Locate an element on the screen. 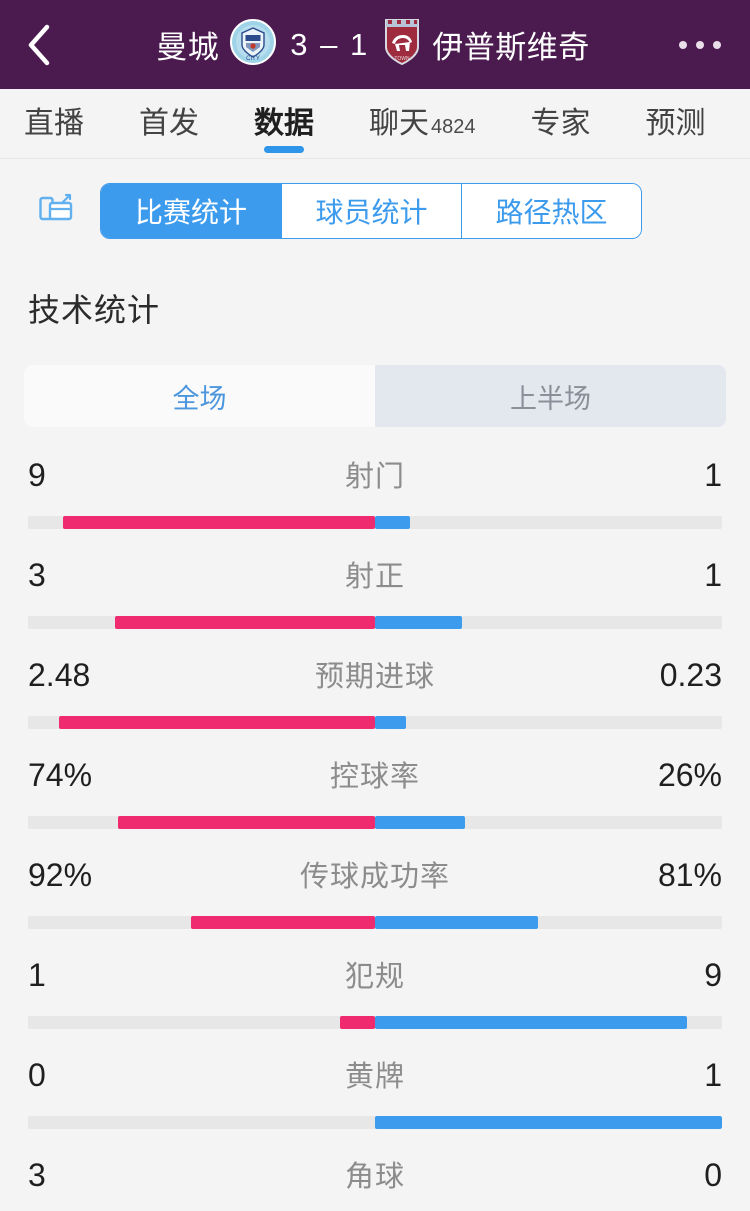 The width and height of the screenshot is (750, 1211). stat-row-header: 0 黄牌 1 is located at coordinates (375, 1080).